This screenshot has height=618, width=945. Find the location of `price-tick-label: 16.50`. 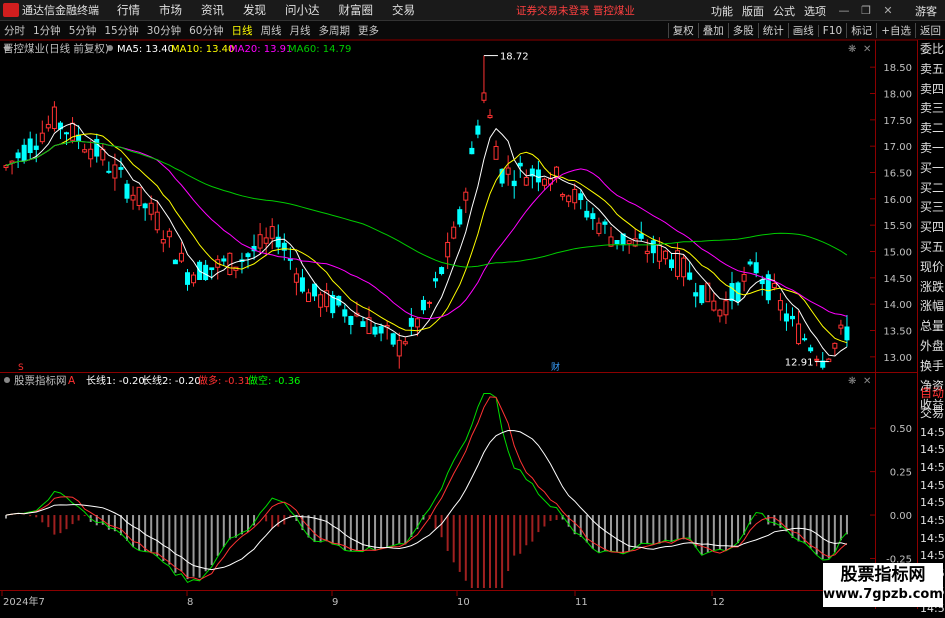

price-tick-label: 16.50 is located at coordinates (897, 174).